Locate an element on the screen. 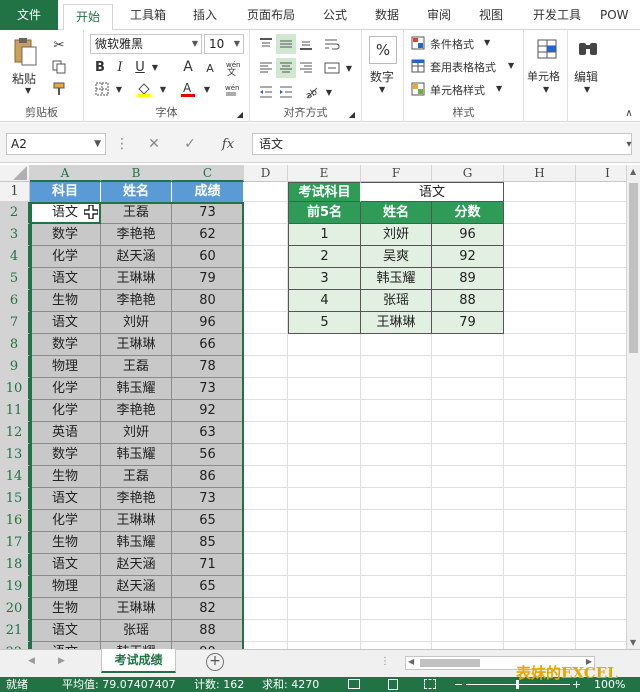  top5-cell: 92 is located at coordinates (468, 257).